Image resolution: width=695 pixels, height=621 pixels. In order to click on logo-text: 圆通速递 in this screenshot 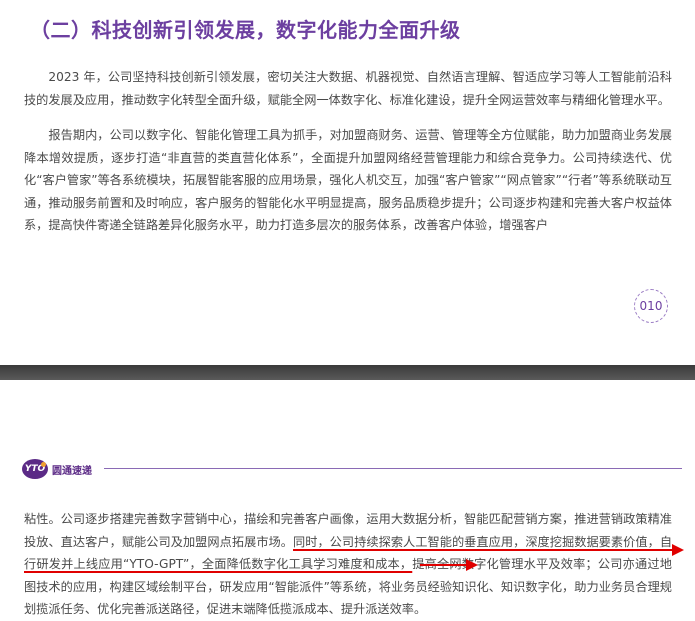, I will do `click(72, 471)`.